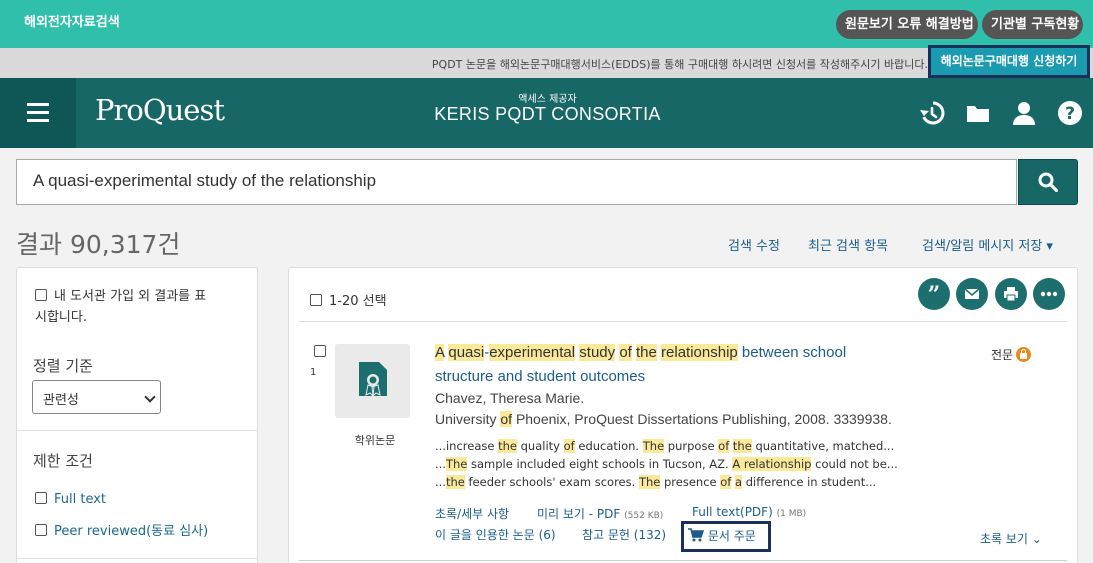  I want to click on more-icon, so click(1049, 294).